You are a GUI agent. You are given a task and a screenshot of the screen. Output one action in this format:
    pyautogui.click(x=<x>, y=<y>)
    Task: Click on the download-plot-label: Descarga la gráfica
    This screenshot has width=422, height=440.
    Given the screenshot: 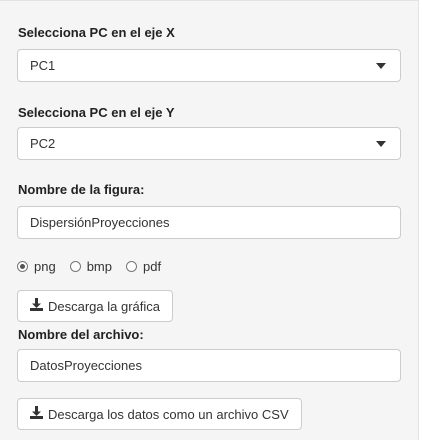 What is the action you would take?
    pyautogui.click(x=104, y=306)
    